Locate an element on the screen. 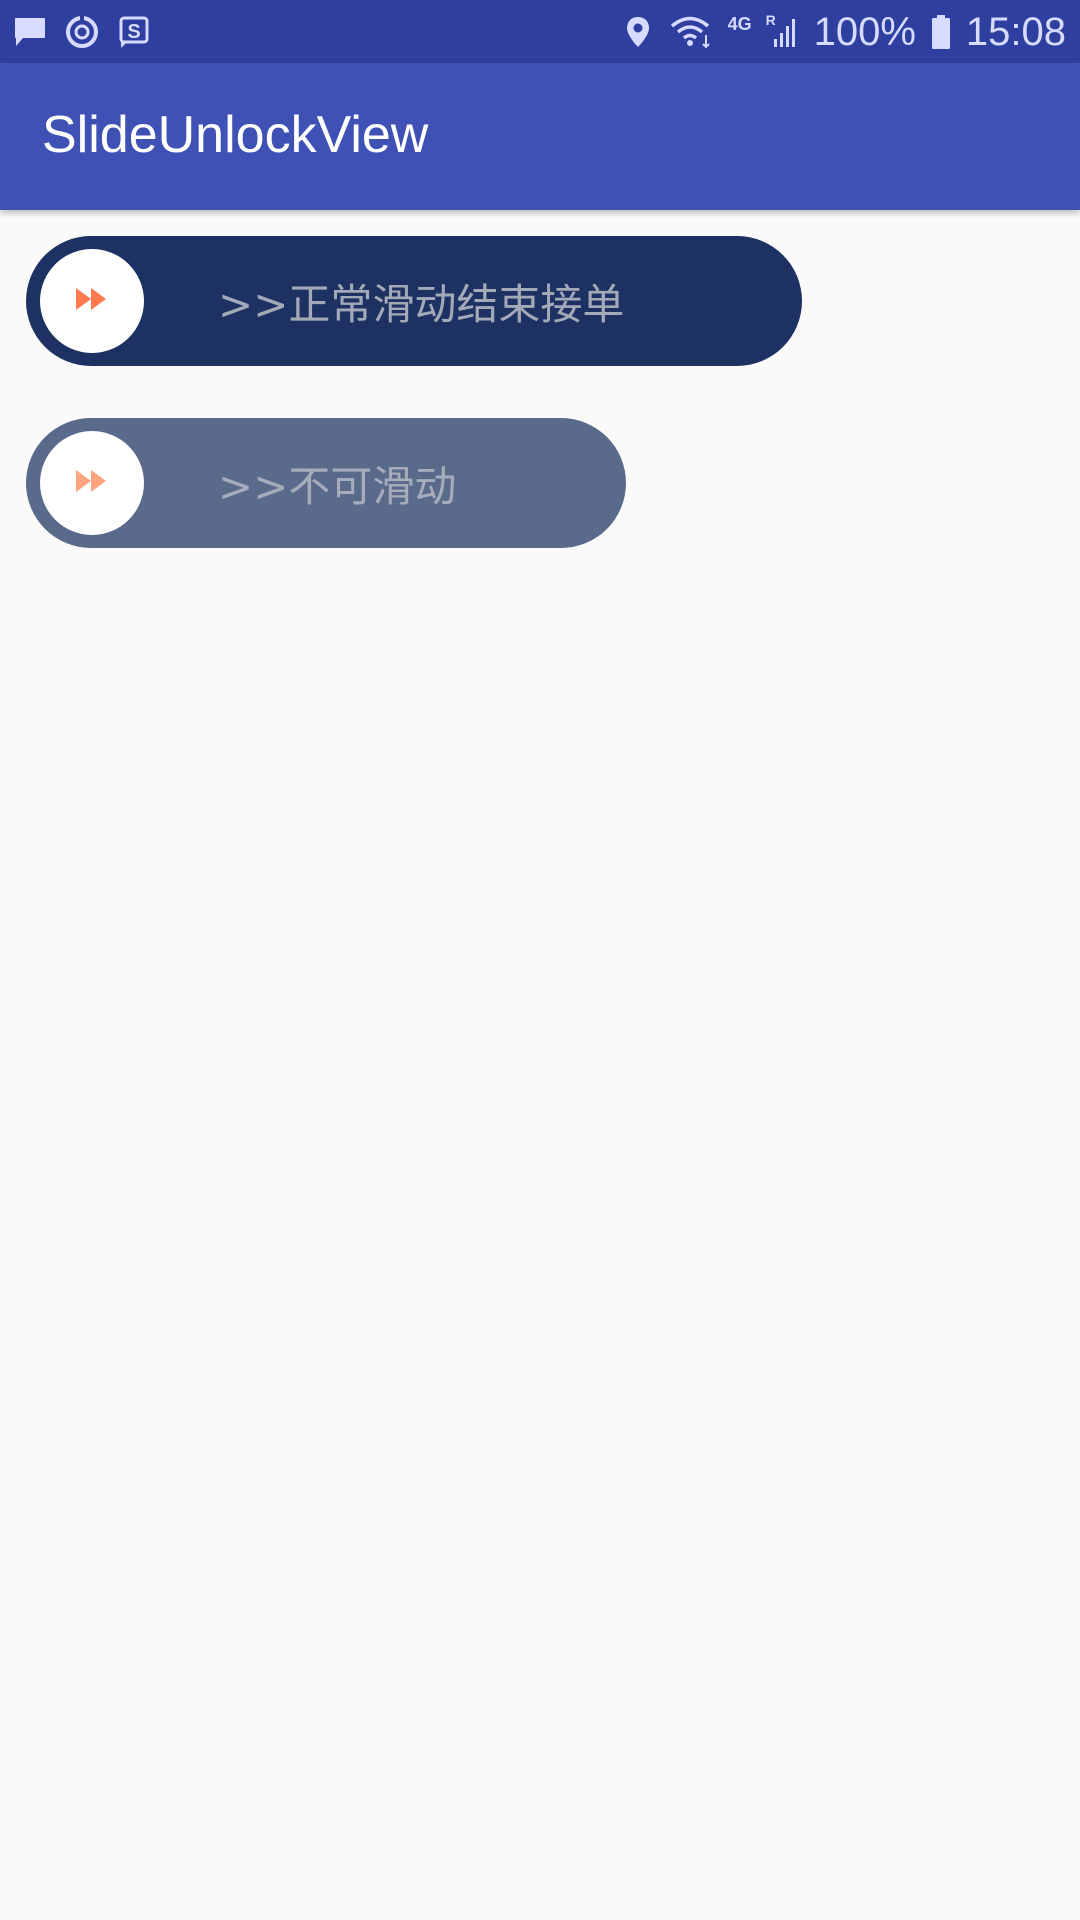 The width and height of the screenshot is (1080, 1920). signal-icon: R is located at coordinates (782, 30).